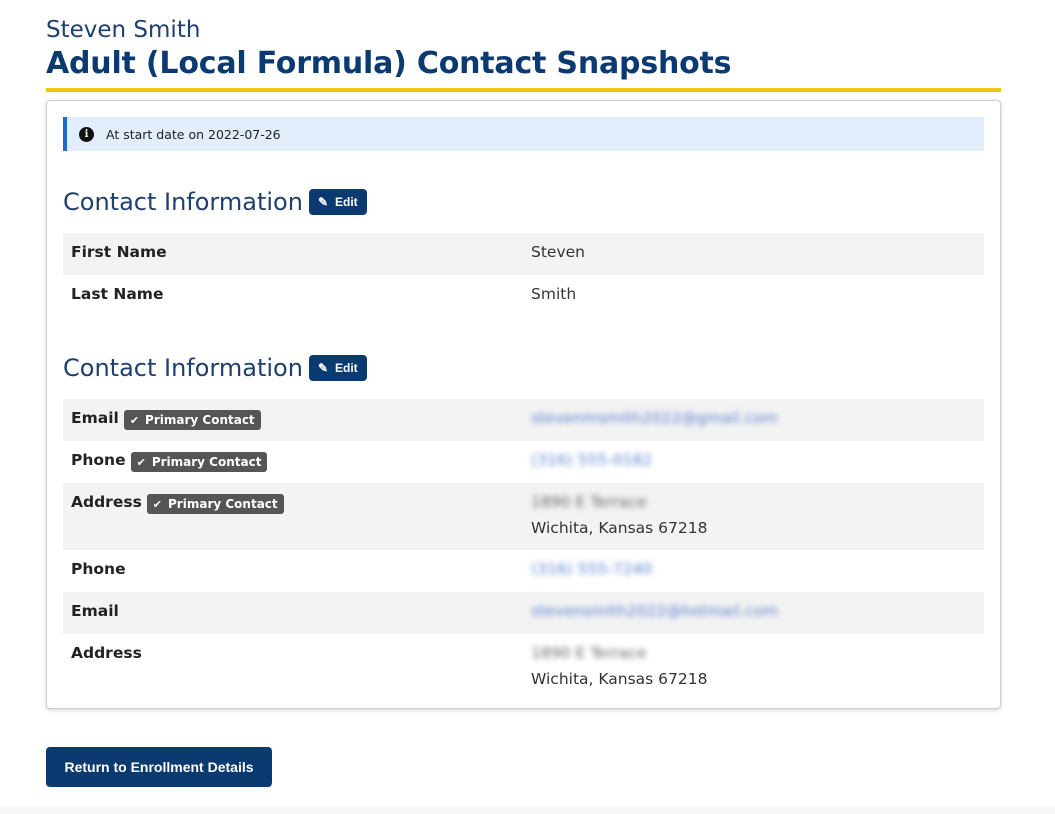 The width and height of the screenshot is (1055, 814). What do you see at coordinates (95, 611) in the screenshot?
I see `row-label: Email` at bounding box center [95, 611].